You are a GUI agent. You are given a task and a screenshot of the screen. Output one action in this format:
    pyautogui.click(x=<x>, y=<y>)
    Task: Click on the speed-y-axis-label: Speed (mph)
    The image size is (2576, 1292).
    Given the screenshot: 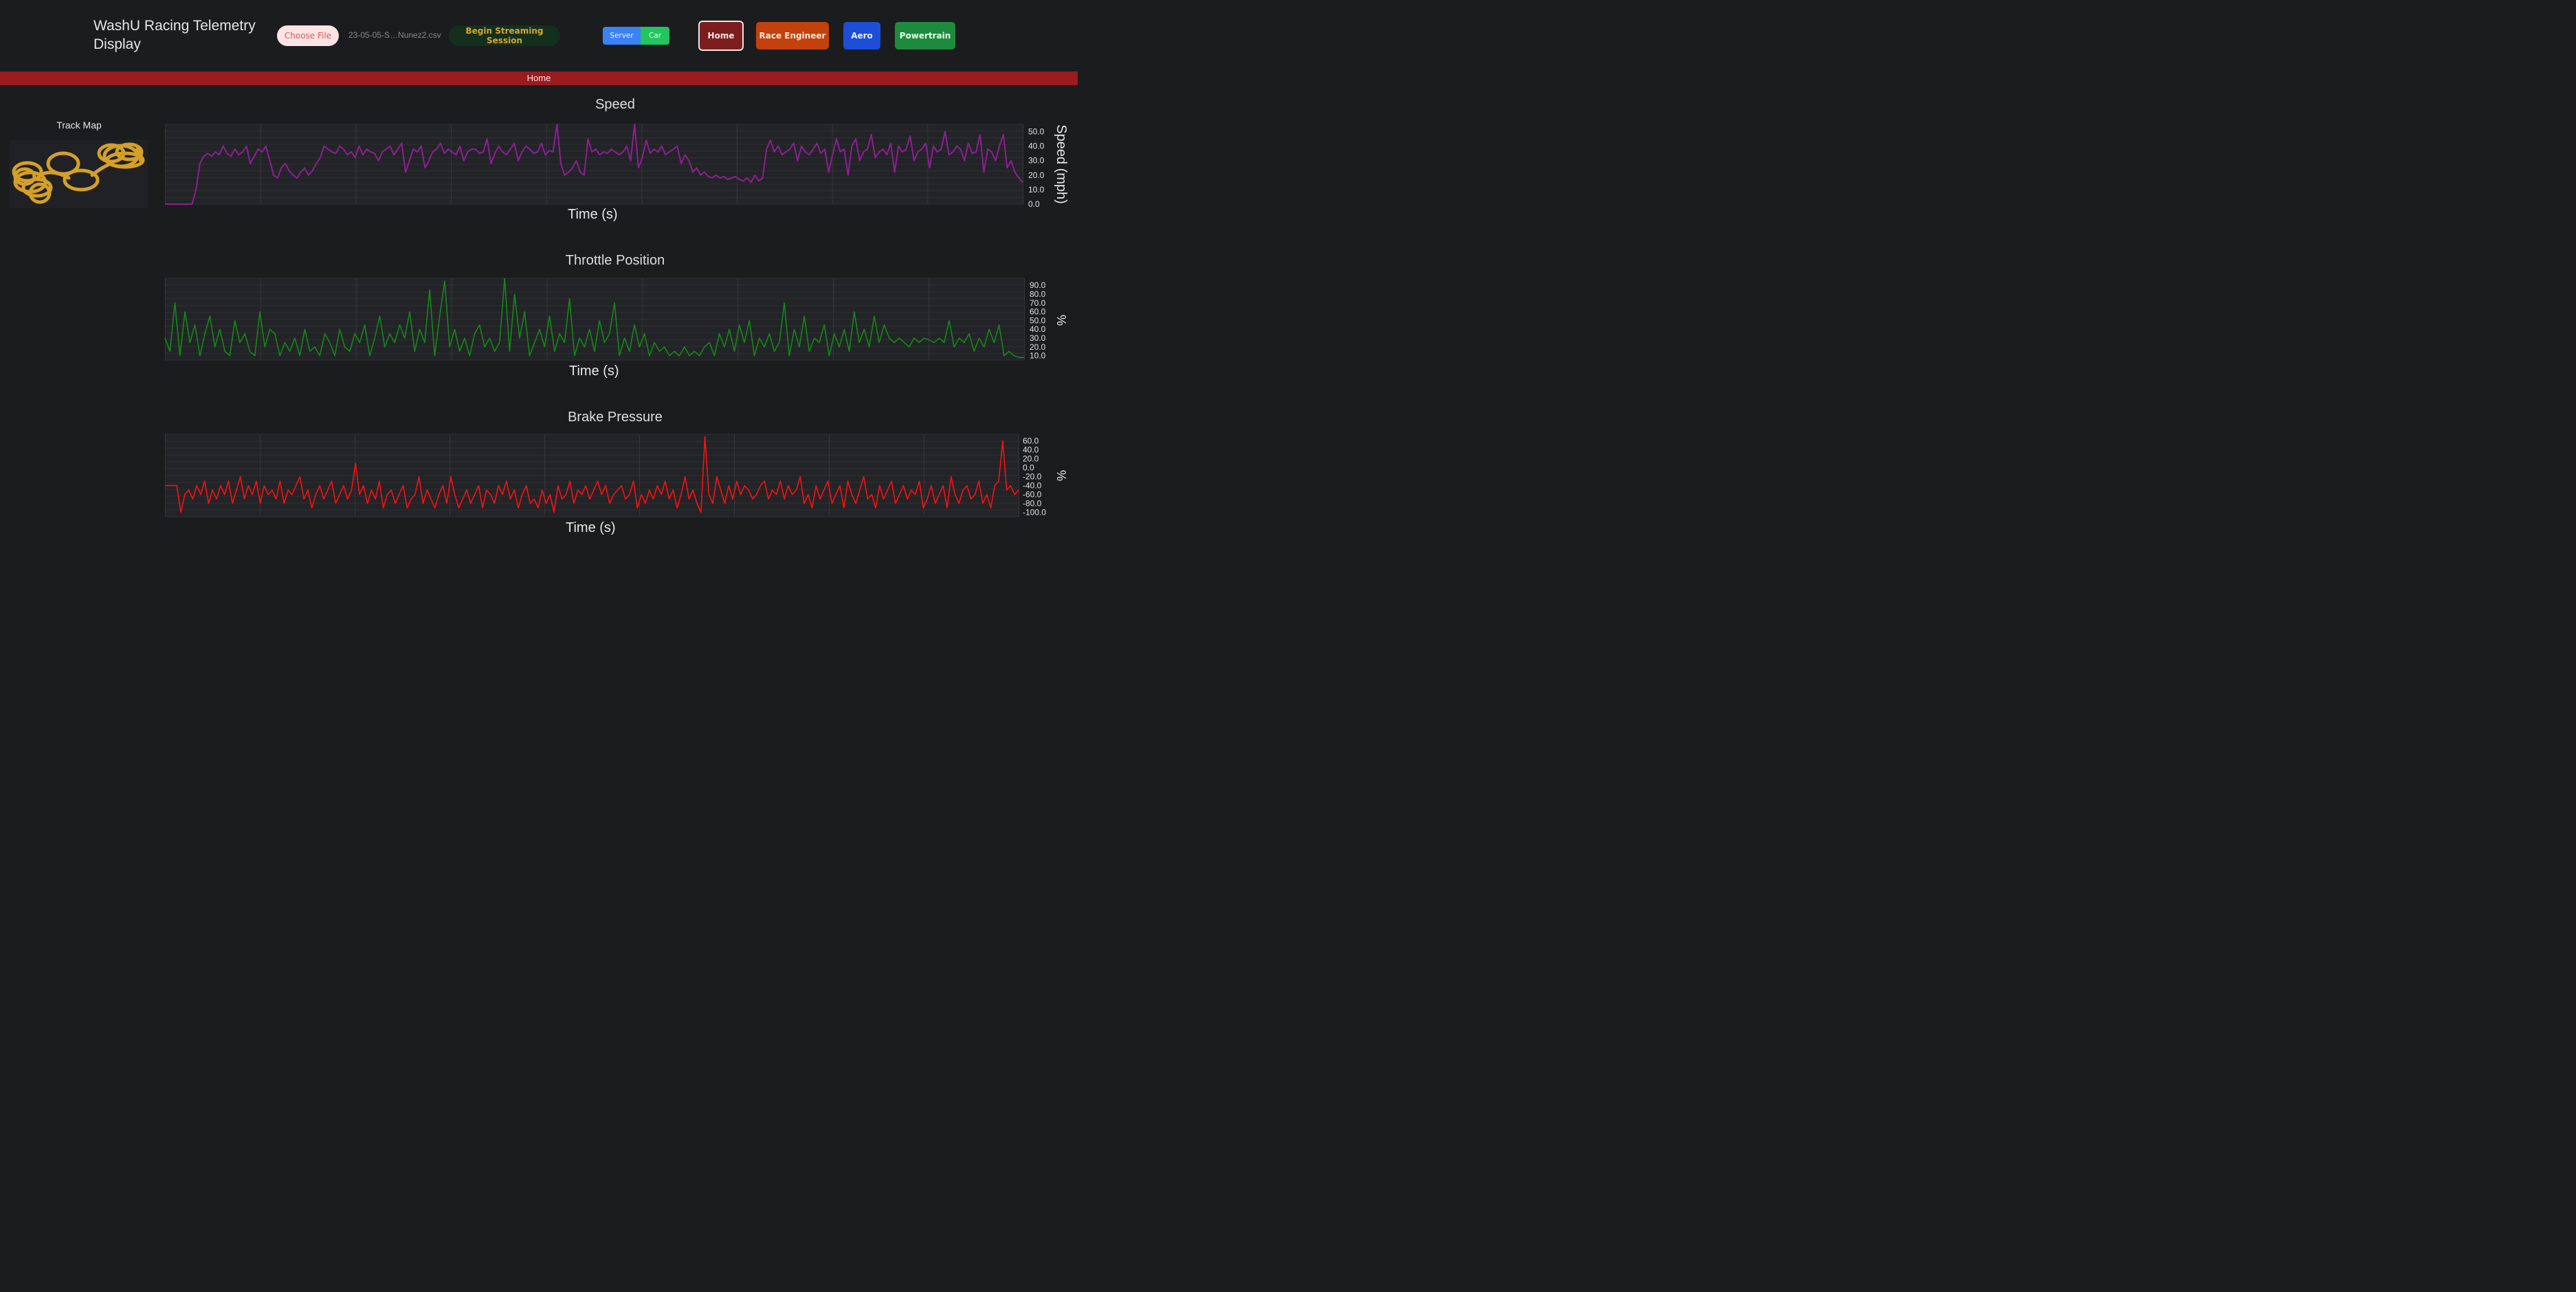 What is the action you would take?
    pyautogui.click(x=1061, y=164)
    